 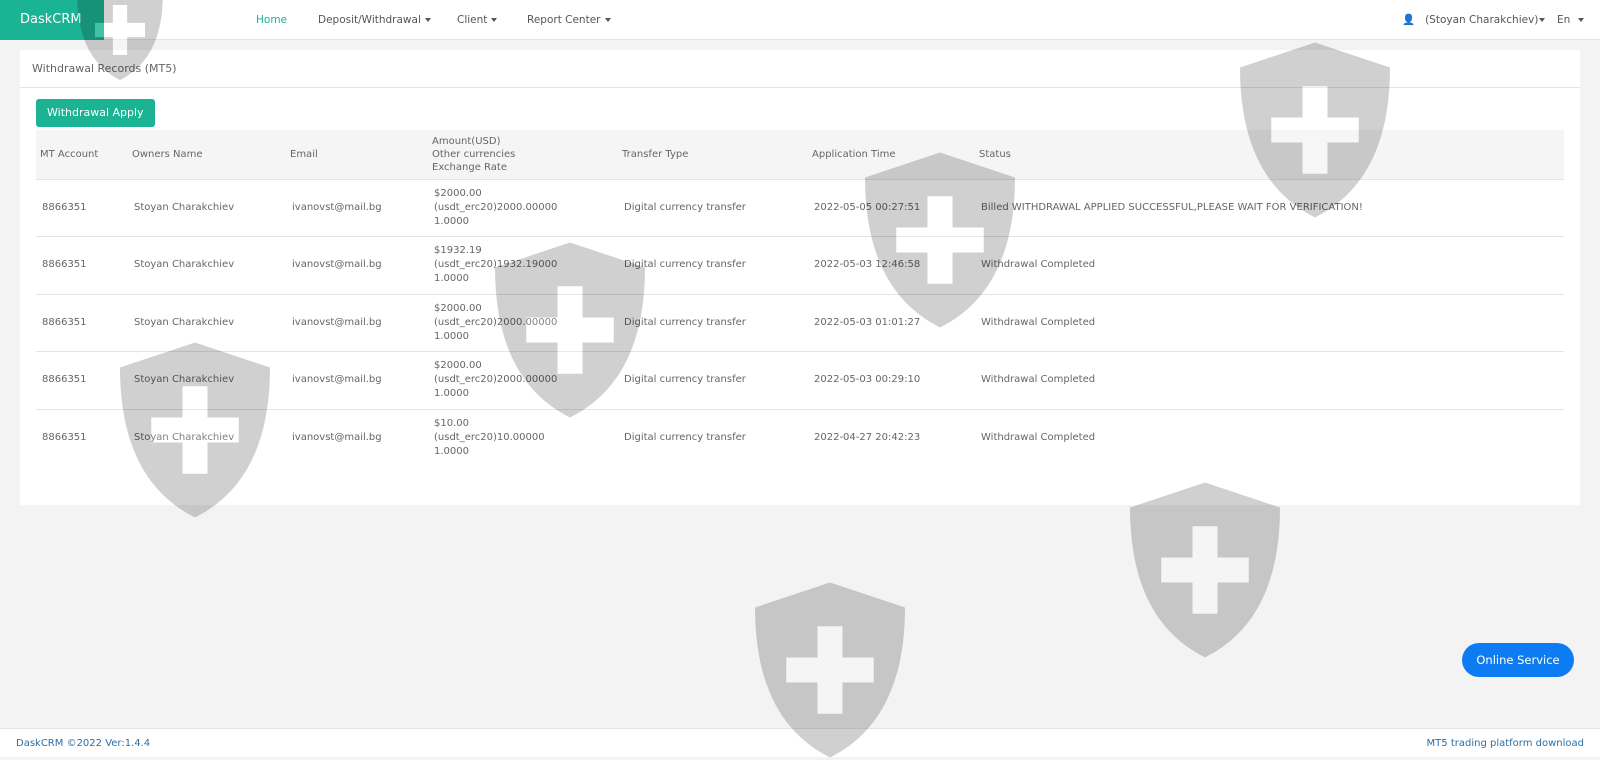 I want to click on header-line: Other currencies, so click(x=474, y=154).